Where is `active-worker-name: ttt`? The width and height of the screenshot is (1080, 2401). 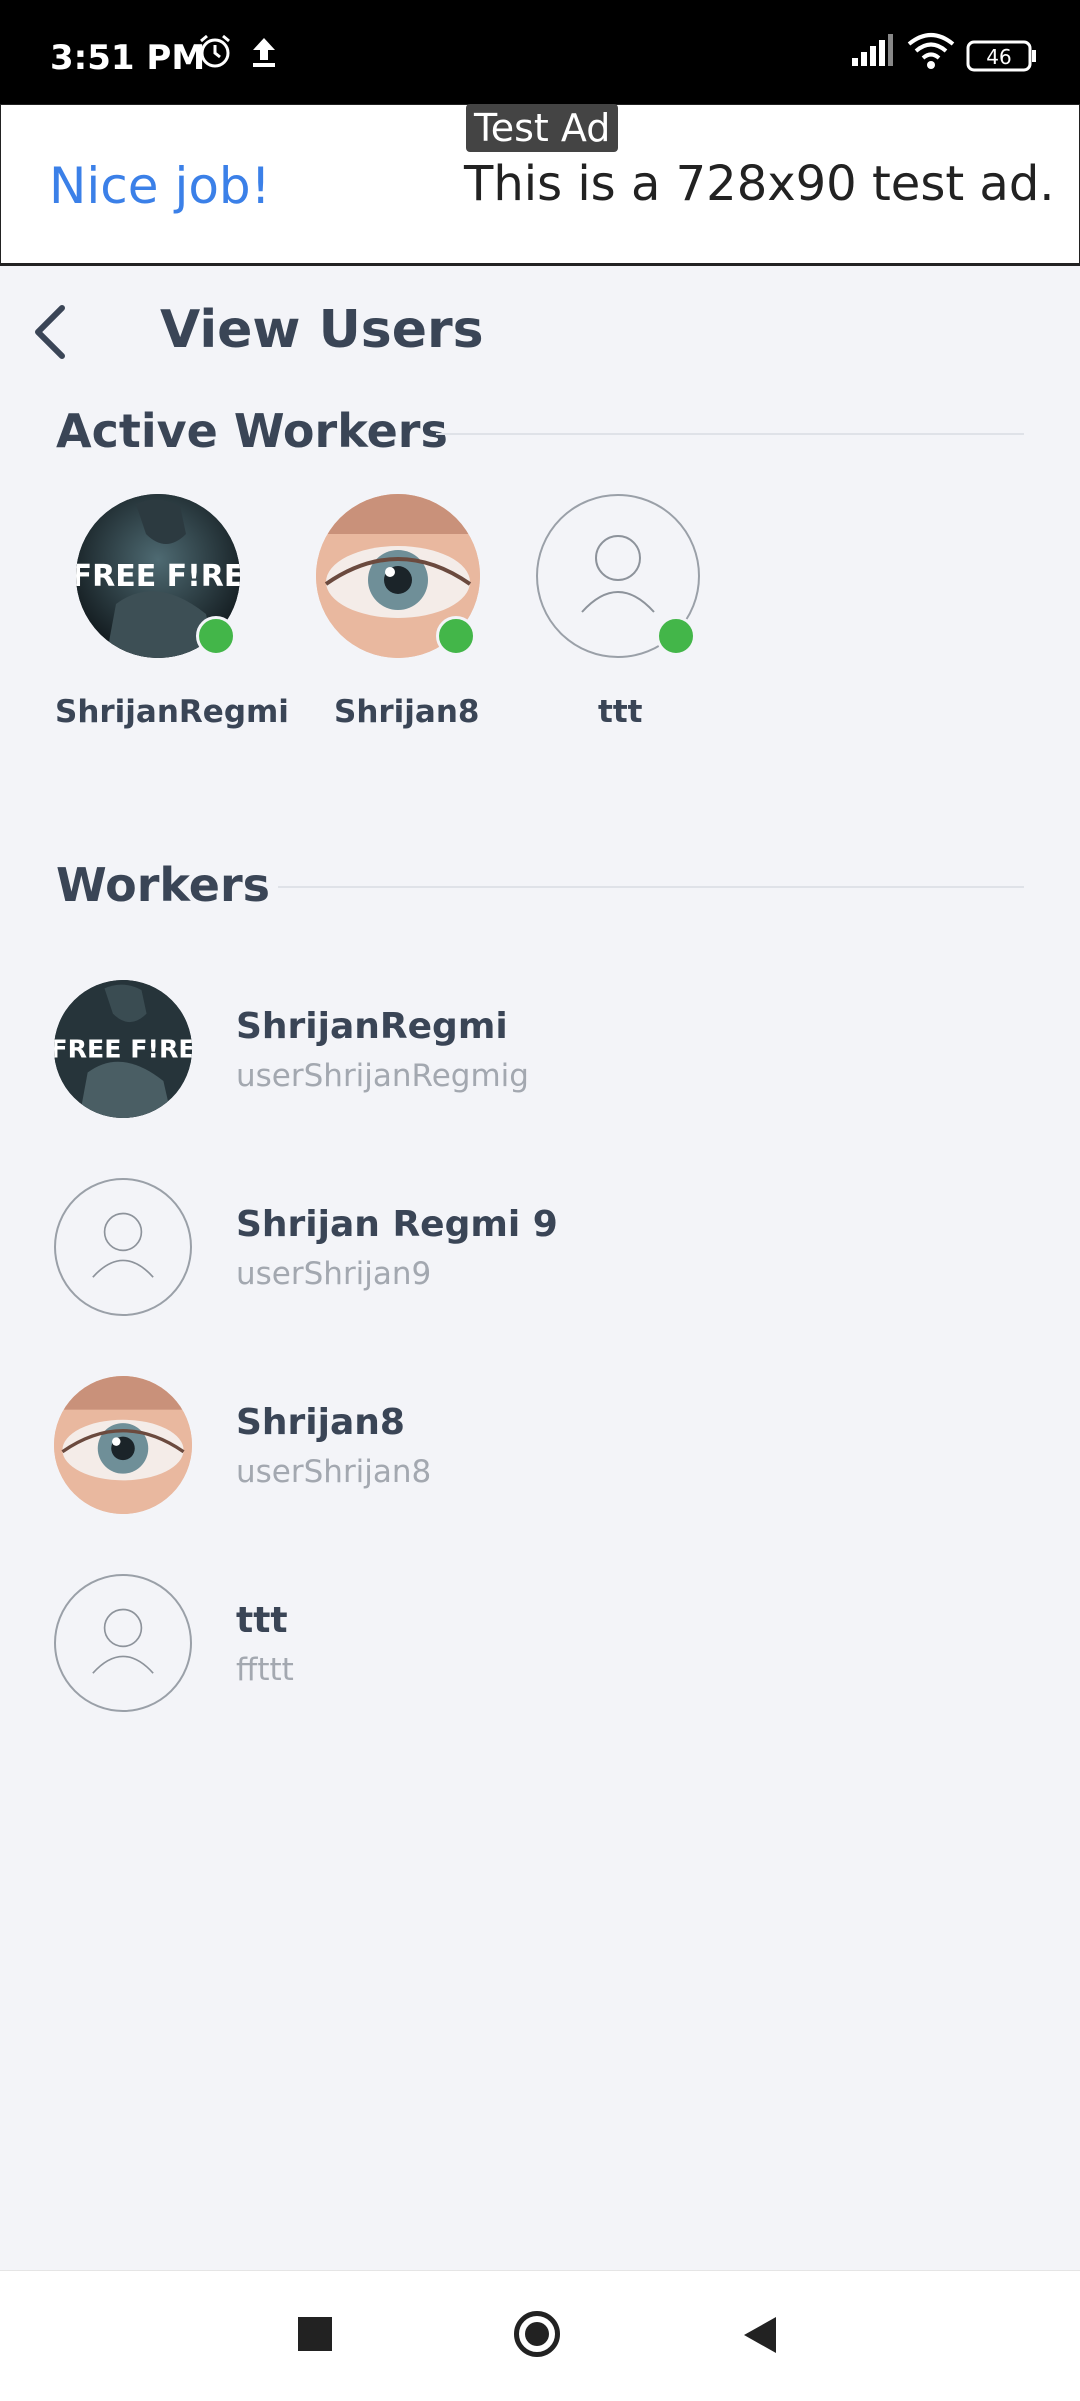 active-worker-name: ttt is located at coordinates (620, 712).